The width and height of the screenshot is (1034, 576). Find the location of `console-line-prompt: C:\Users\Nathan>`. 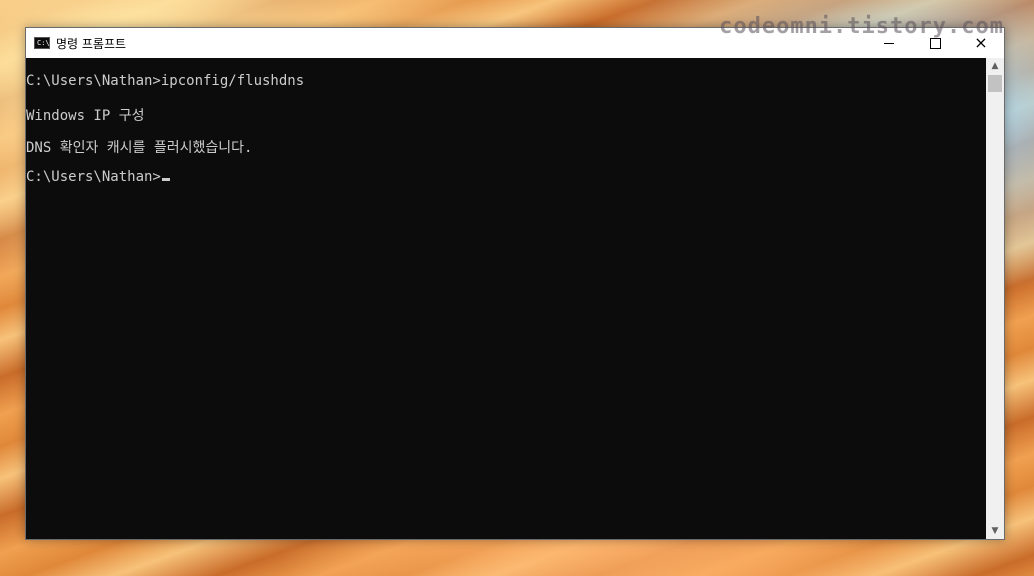

console-line-prompt: C:\Users\Nathan> is located at coordinates (98, 177).